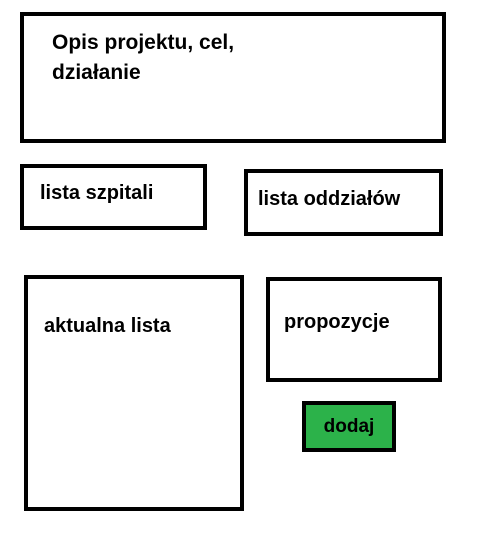 This screenshot has width=479, height=551. Describe the element at coordinates (349, 426) in the screenshot. I see `add-button: dodaj` at that location.